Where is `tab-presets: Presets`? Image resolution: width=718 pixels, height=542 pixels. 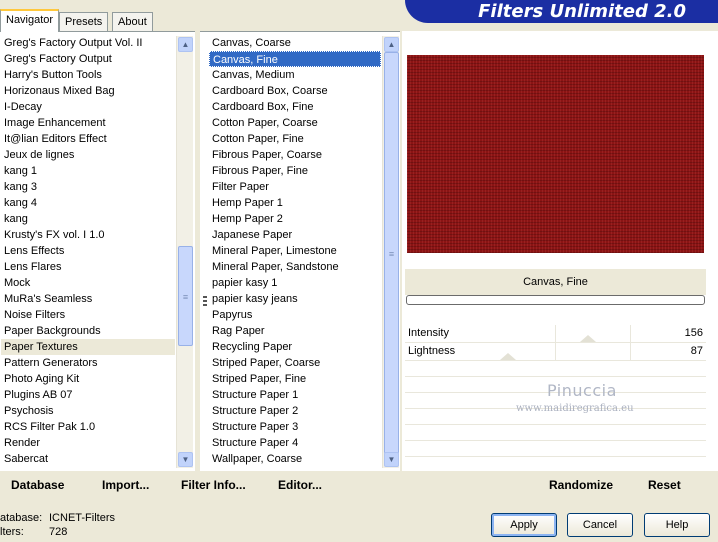
tab-presets: Presets is located at coordinates (84, 21).